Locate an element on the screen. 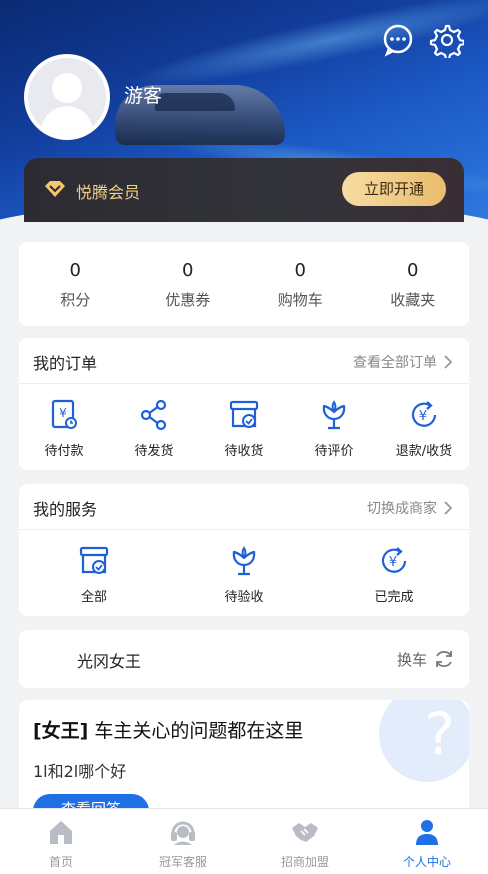 The width and height of the screenshot is (488, 874). order-item-label: 待评价 is located at coordinates (334, 451).